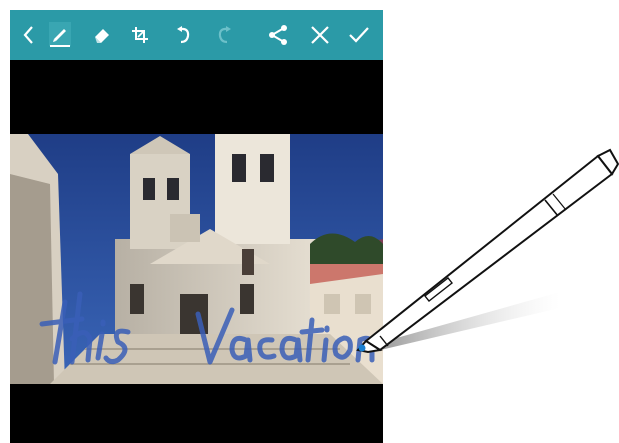  What do you see at coordinates (362, 348) in the screenshot?
I see `stylus-tip` at bounding box center [362, 348].